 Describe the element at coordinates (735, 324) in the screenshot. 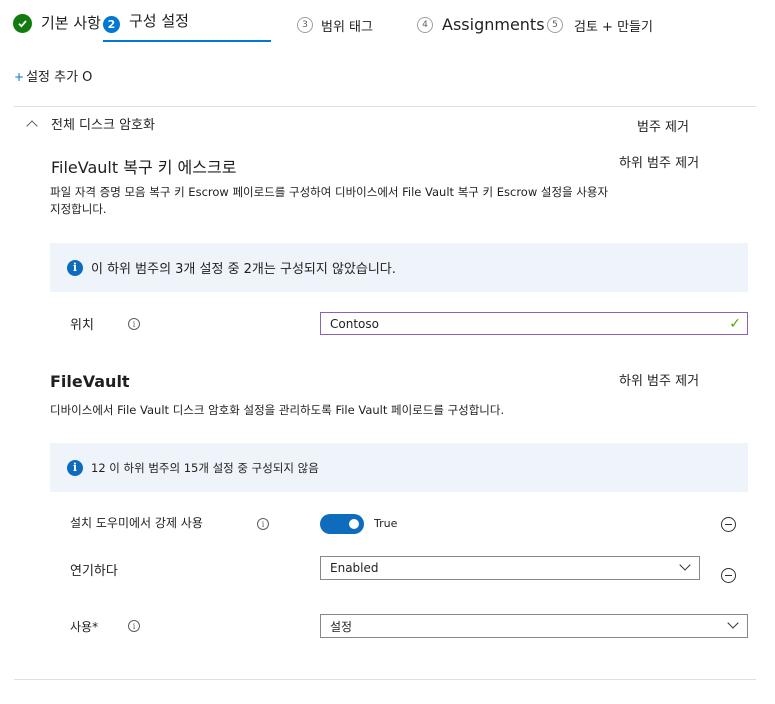

I see `valid-check-icon: ✓` at that location.